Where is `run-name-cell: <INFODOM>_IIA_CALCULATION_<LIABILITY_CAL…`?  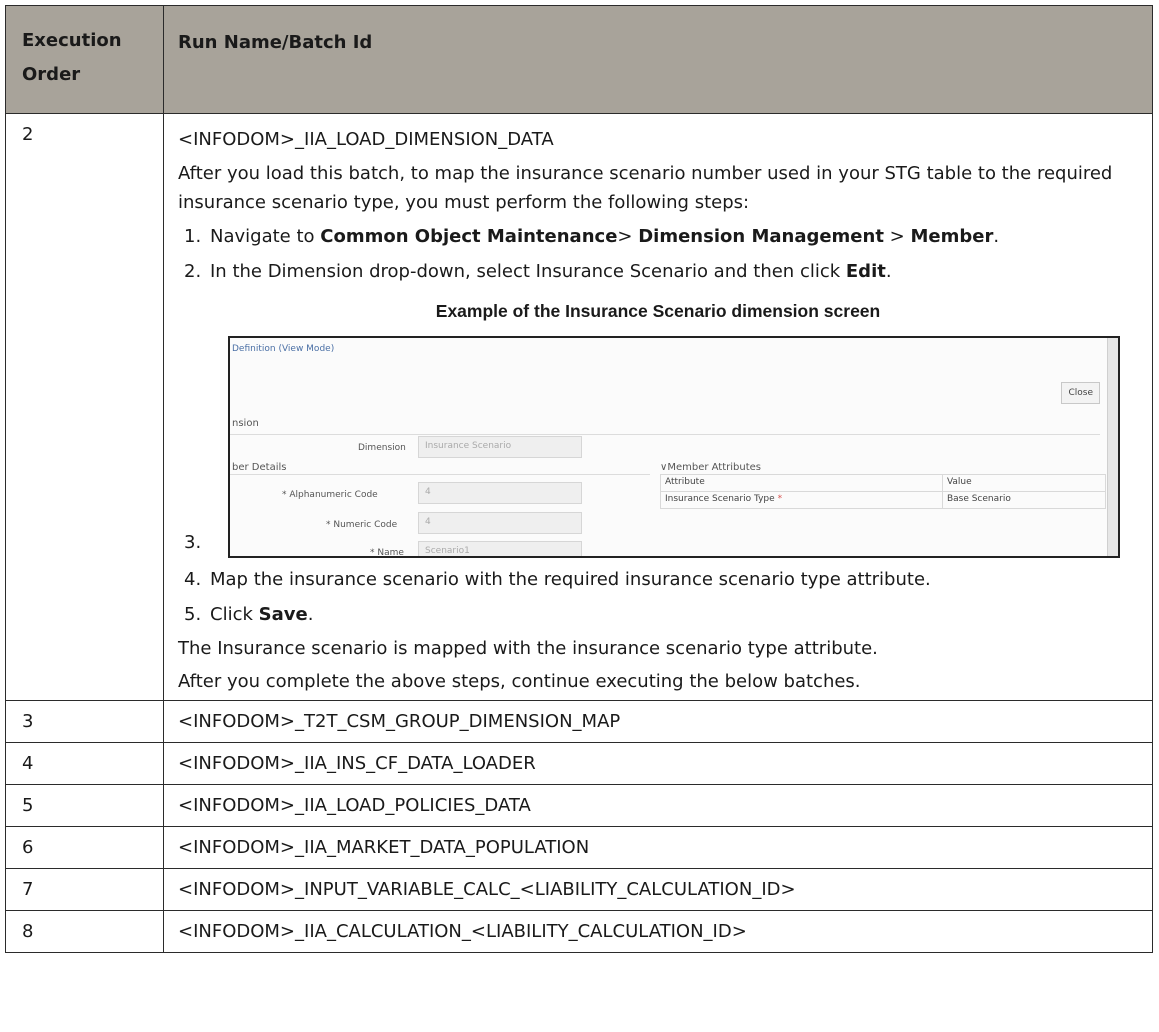 run-name-cell: <INFODOM>_IIA_CALCULATION_<LIABILITY_CAL… is located at coordinates (658, 931).